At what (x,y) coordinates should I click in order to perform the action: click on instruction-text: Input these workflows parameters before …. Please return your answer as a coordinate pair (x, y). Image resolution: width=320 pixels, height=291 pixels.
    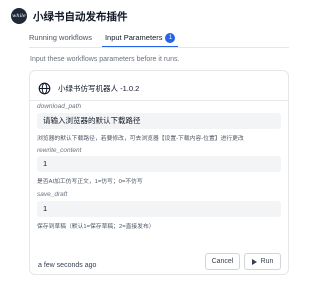
    Looking at the image, I should click on (105, 59).